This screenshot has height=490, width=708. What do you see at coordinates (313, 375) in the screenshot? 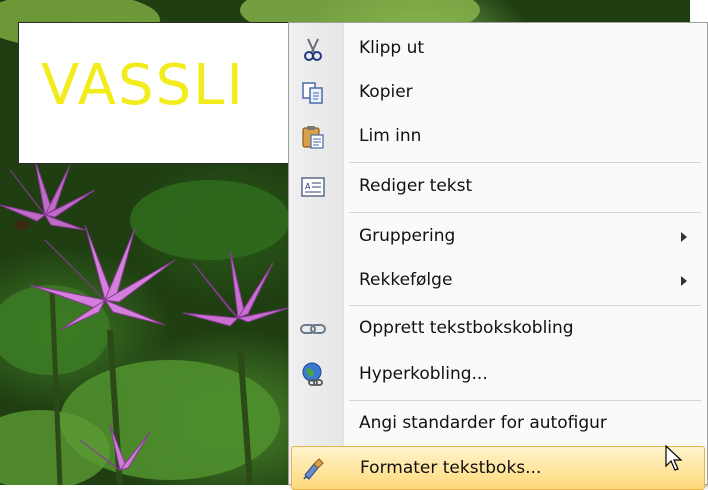
I see `hyperlink-globe-icon` at bounding box center [313, 375].